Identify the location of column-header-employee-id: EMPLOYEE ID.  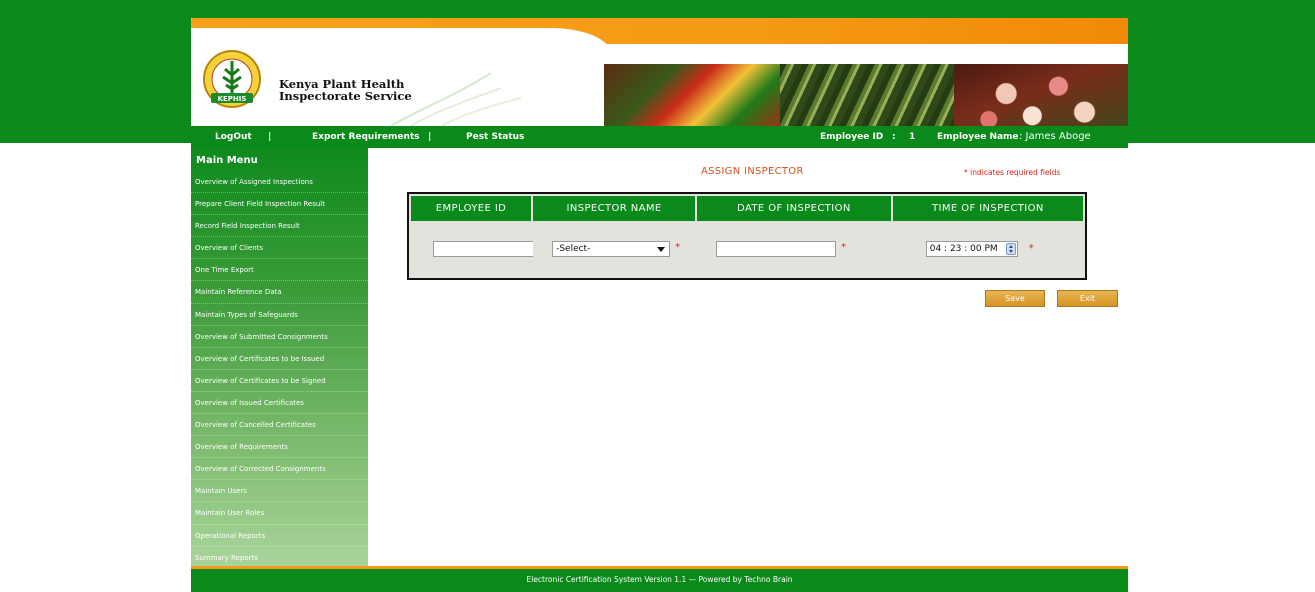
(471, 208).